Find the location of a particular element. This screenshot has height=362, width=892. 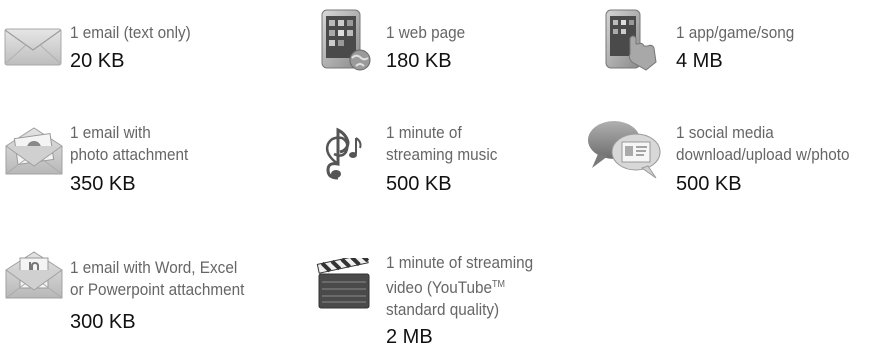

item-description: 1 social media download/upload w/photo is located at coordinates (763, 143).